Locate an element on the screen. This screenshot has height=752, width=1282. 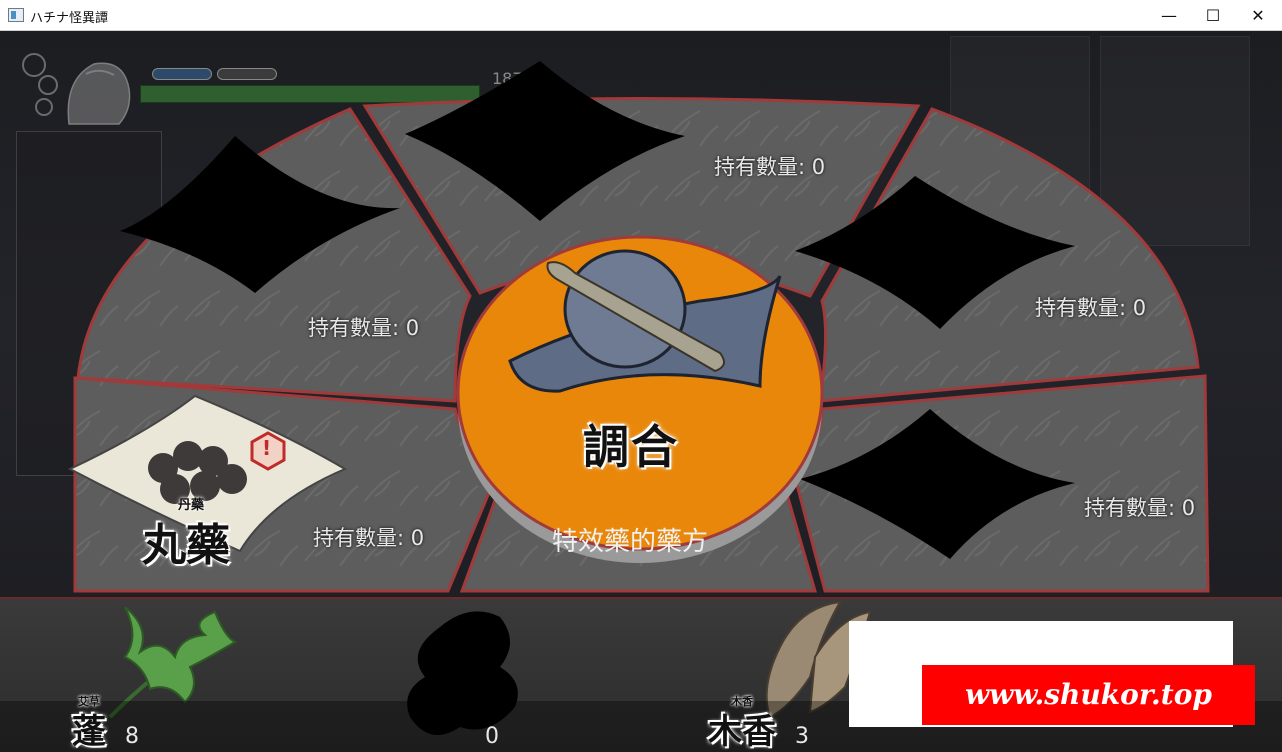
slot-count-top-right: 持有數量: 0 is located at coordinates (1091, 308).